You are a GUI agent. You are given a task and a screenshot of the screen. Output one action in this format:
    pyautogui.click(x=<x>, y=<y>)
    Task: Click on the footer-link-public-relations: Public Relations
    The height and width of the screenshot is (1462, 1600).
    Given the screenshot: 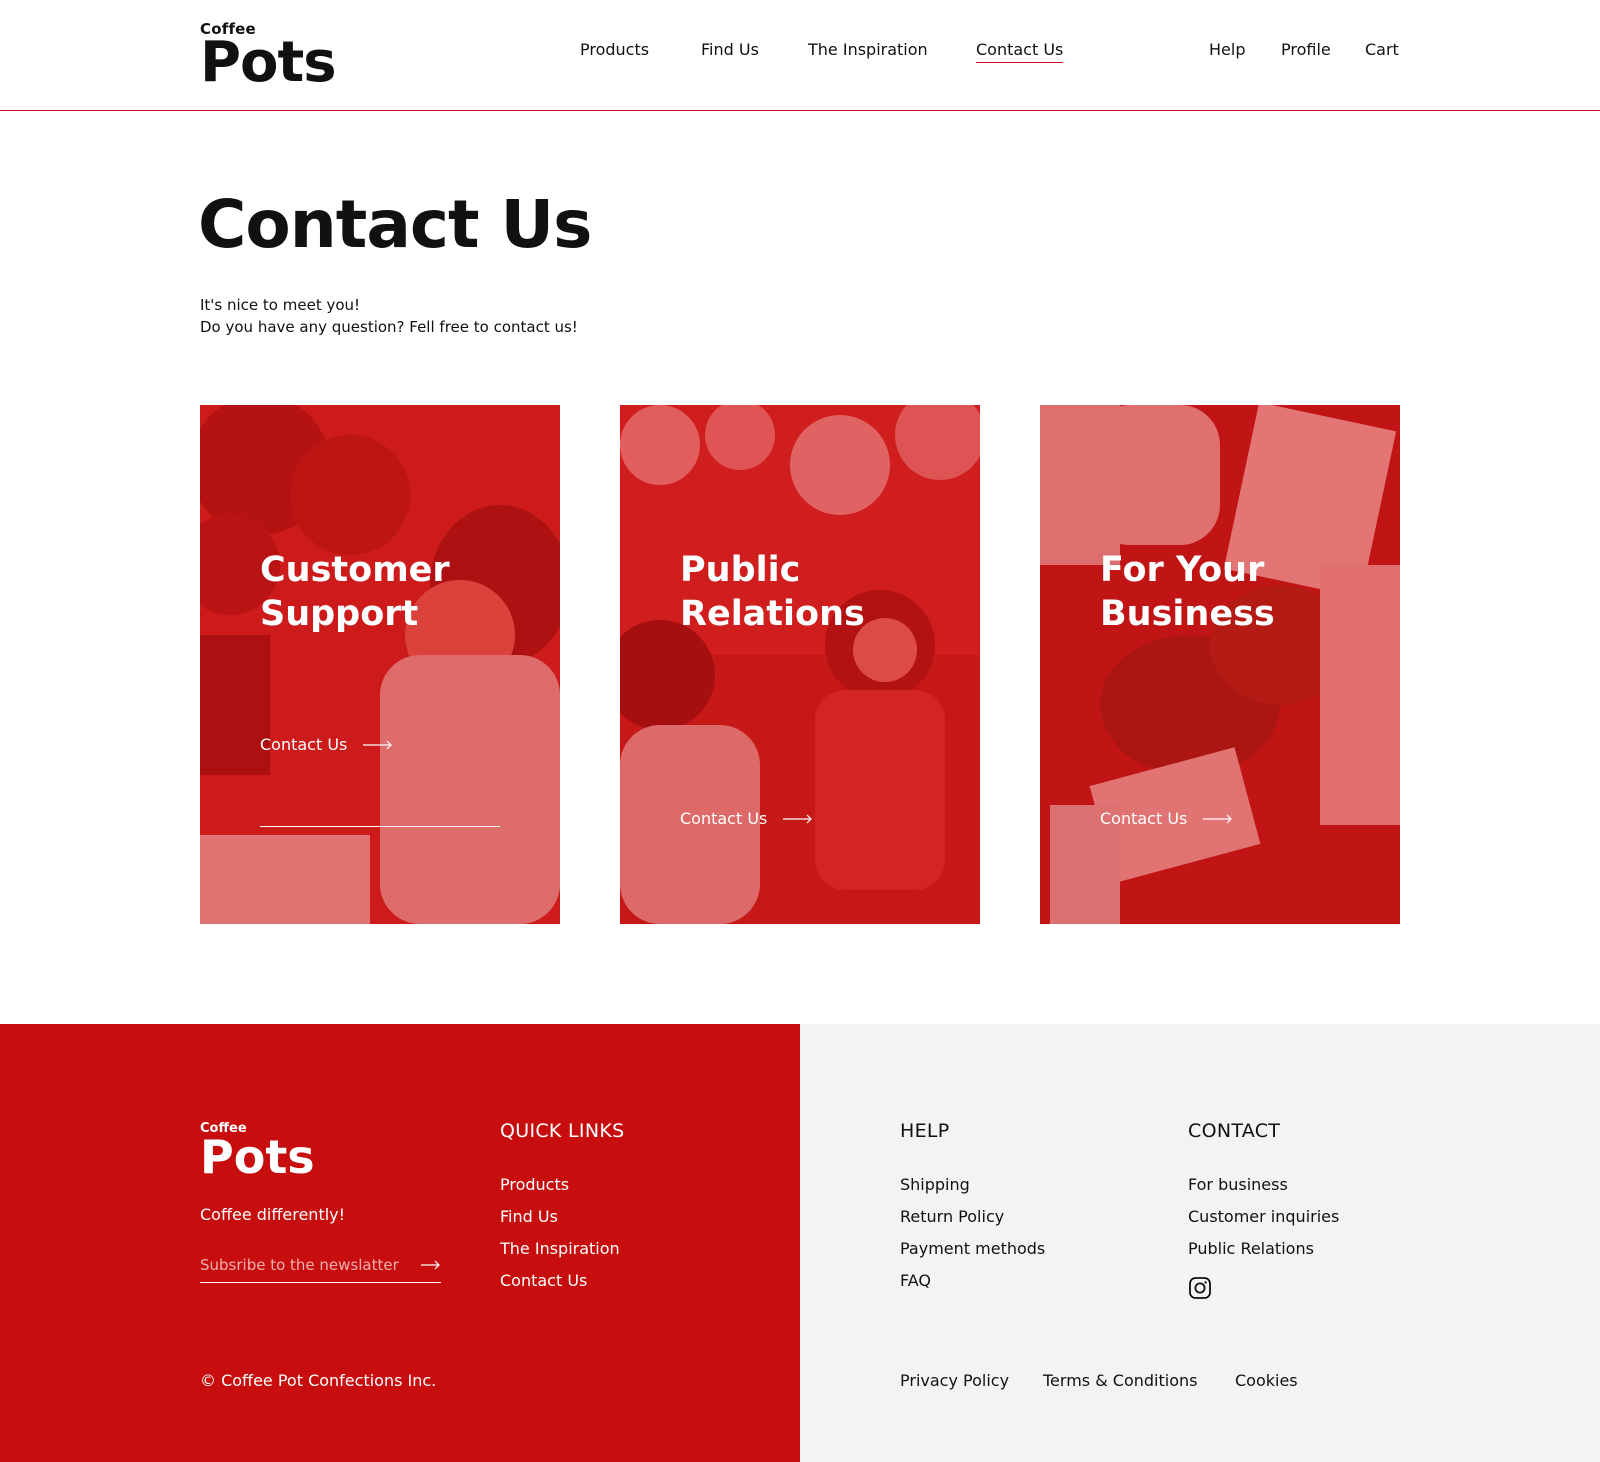 What is the action you would take?
    pyautogui.click(x=1263, y=1254)
    